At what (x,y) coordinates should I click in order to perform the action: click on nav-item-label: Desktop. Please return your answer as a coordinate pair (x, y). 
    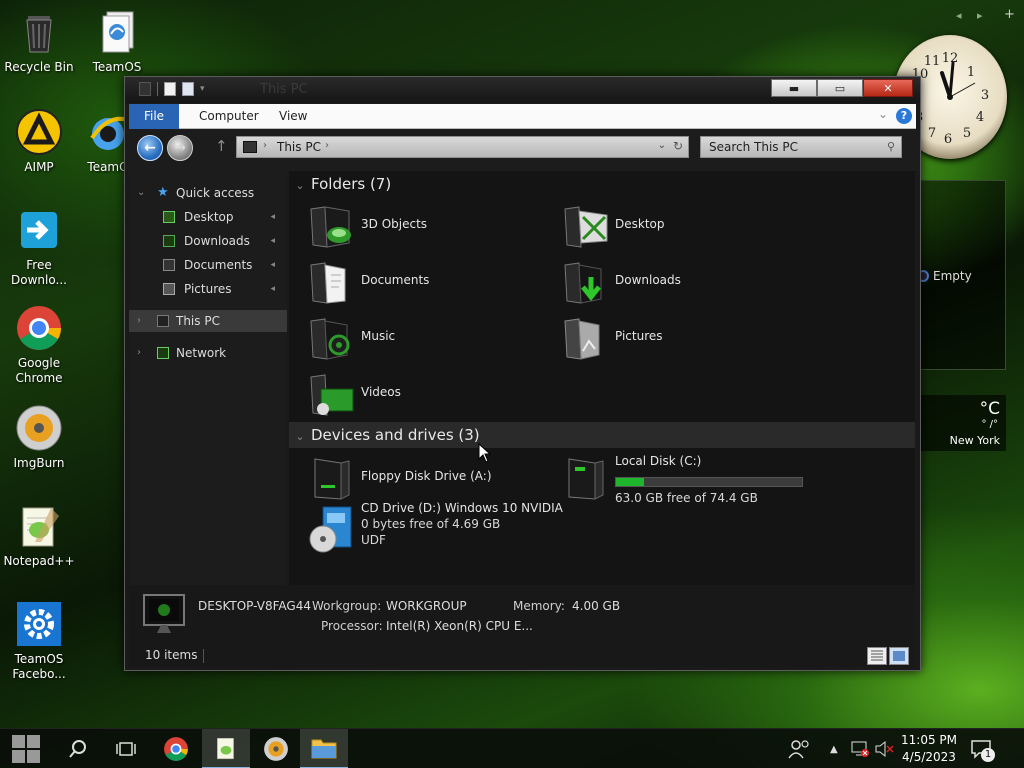
    Looking at the image, I should click on (209, 217).